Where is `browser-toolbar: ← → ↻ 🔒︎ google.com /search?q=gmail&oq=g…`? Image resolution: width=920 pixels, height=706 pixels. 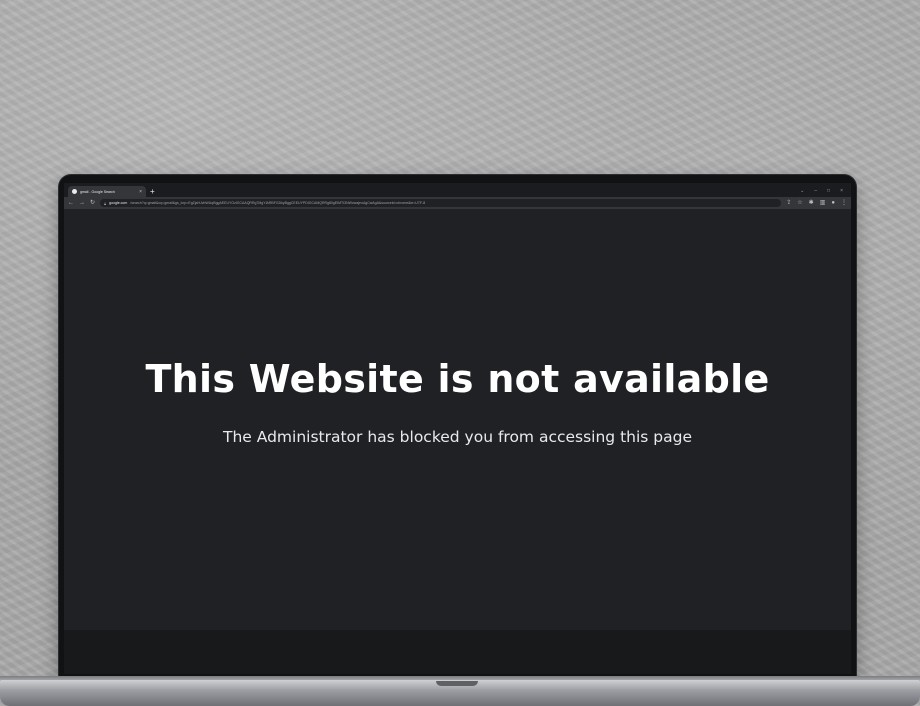 browser-toolbar: ← → ↻ 🔒︎ google.com /search?q=gmail&oq=g… is located at coordinates (457, 203).